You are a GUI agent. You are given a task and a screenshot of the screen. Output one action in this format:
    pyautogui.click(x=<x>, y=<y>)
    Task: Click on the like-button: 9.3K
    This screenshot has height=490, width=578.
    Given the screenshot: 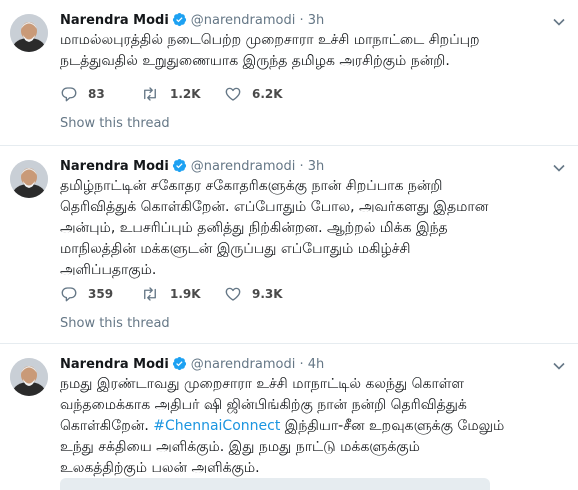 What is the action you would take?
    pyautogui.click(x=253, y=294)
    